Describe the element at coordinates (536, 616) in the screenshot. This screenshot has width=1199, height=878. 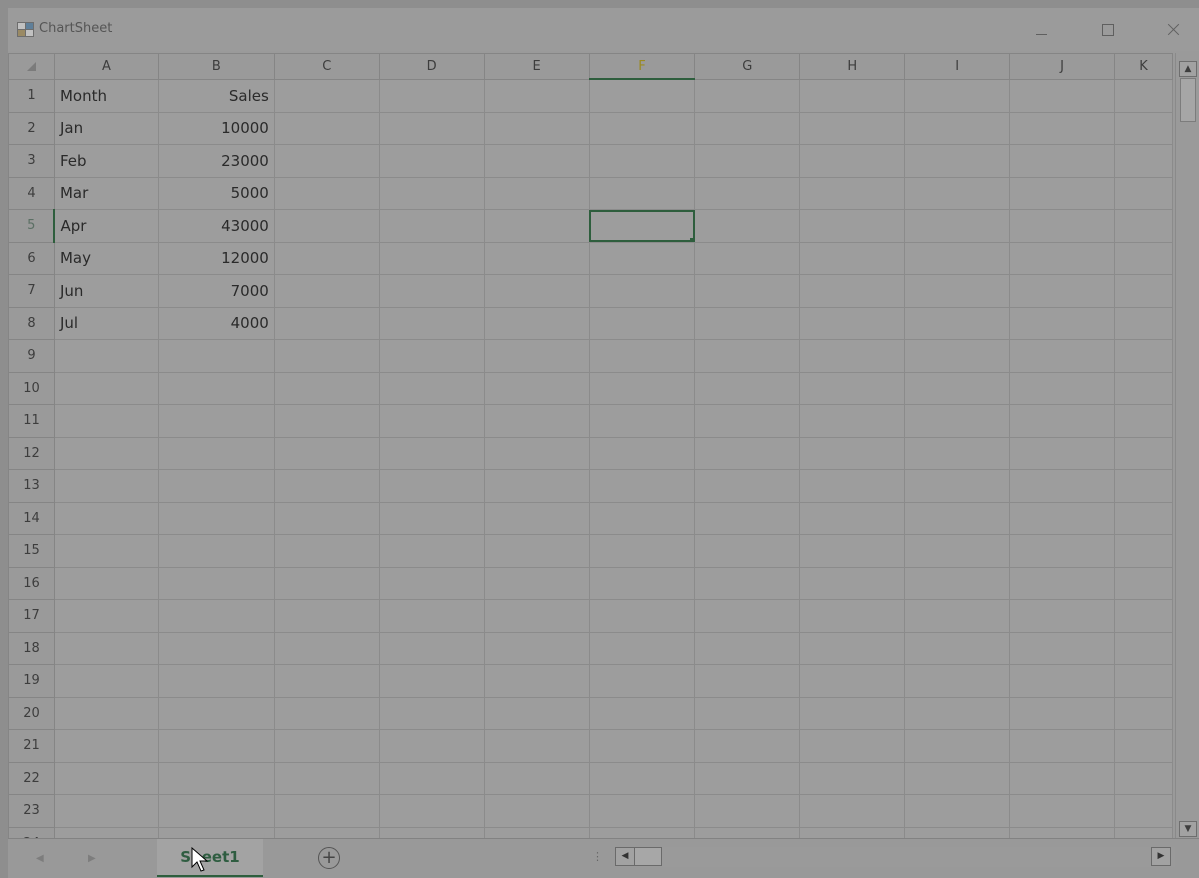
I see `cell-e17` at that location.